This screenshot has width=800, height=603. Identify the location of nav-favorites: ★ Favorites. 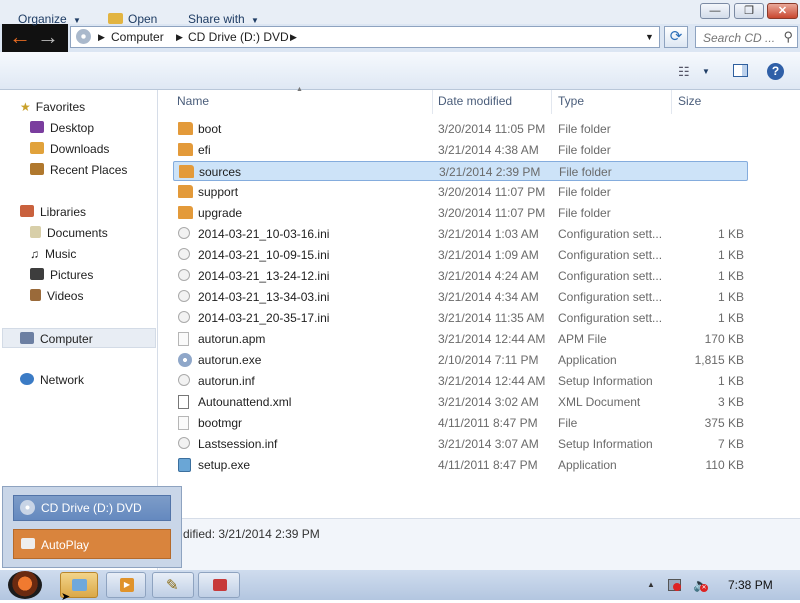
(52, 107).